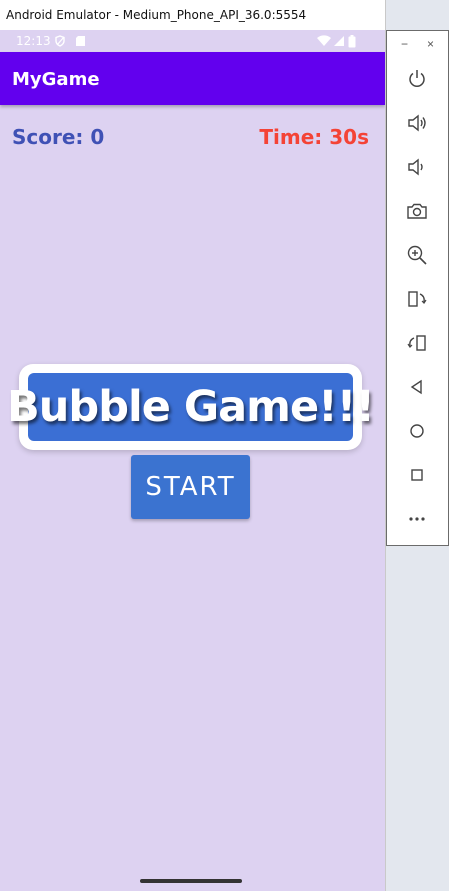 This screenshot has height=891, width=449. What do you see at coordinates (190, 487) in the screenshot?
I see `start-button: START` at bounding box center [190, 487].